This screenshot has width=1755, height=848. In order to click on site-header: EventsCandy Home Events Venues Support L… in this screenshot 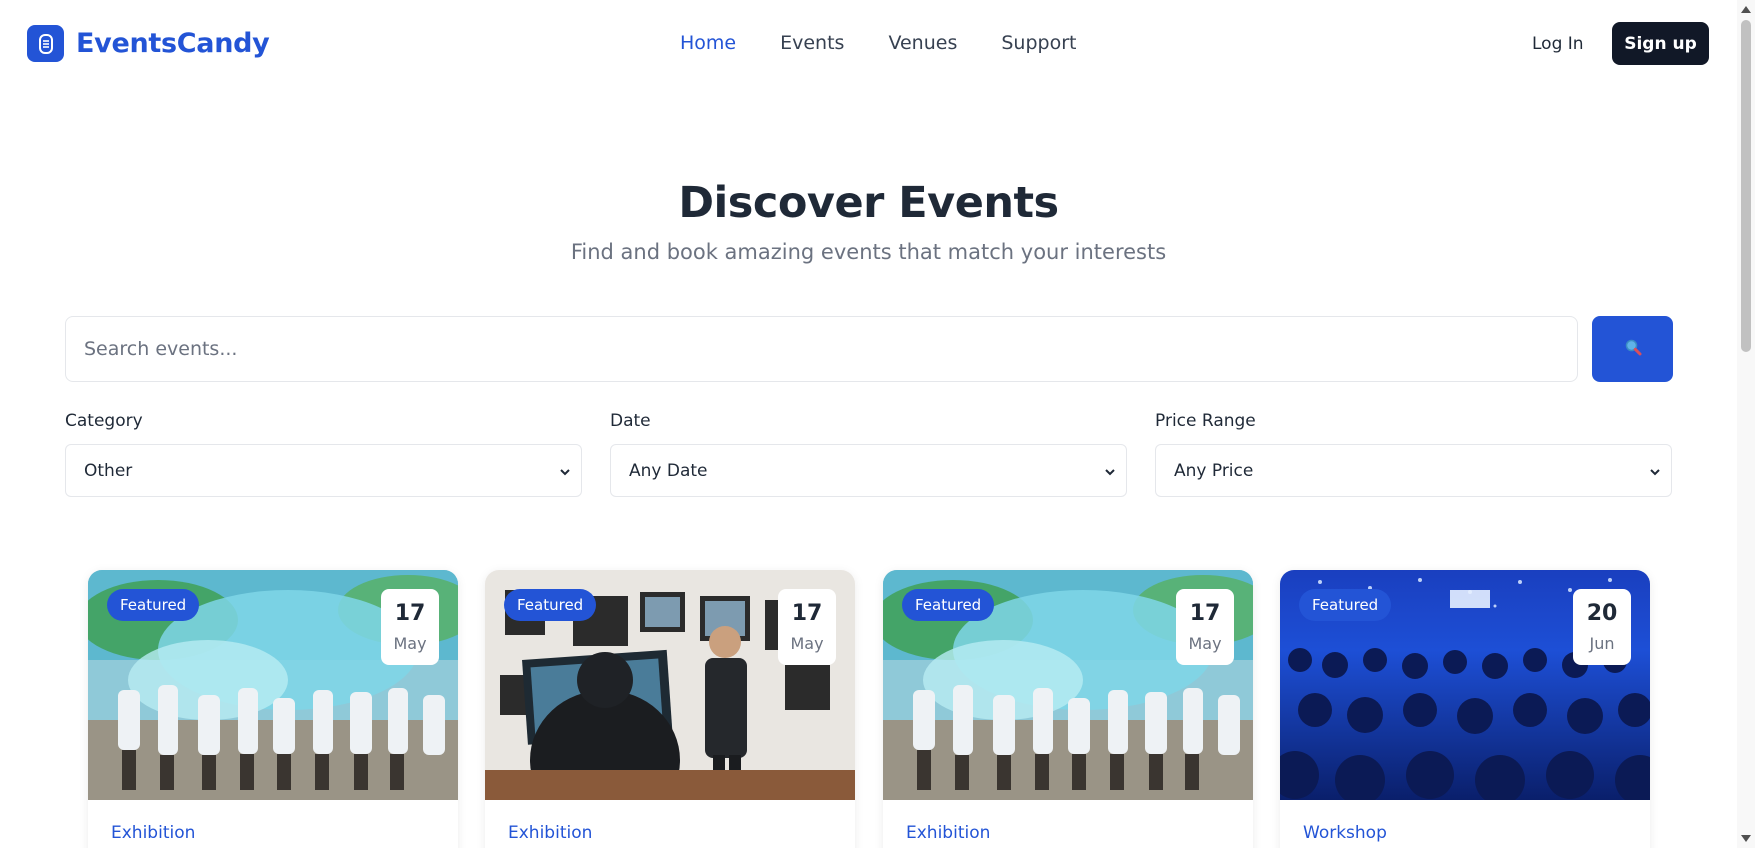, I will do `click(868, 44)`.